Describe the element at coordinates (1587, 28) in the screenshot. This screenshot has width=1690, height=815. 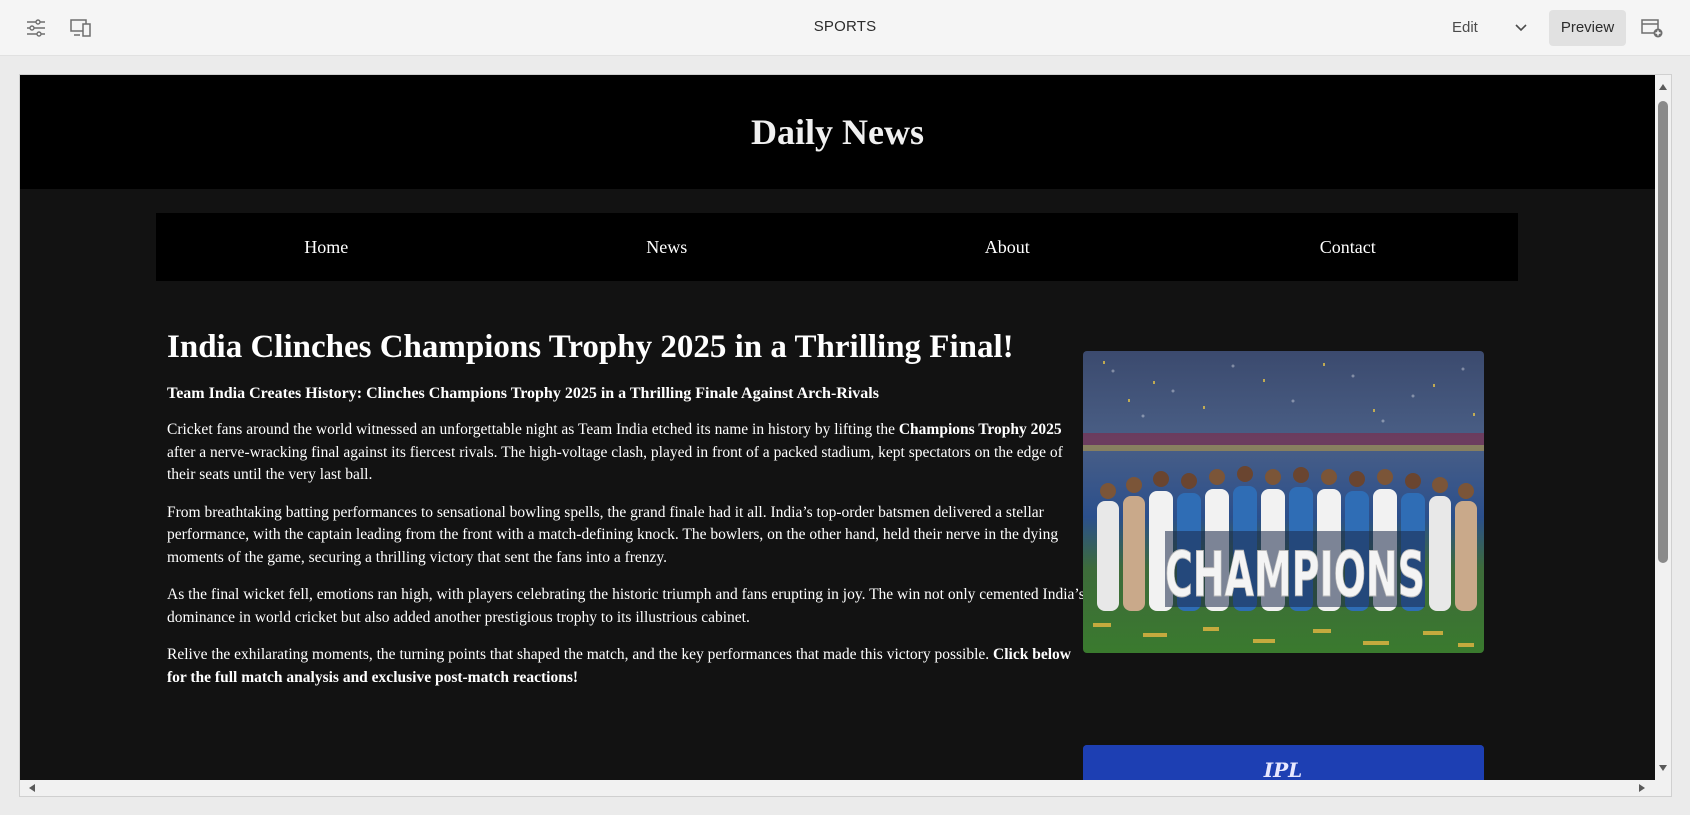
I see `preview-button: Preview` at that location.